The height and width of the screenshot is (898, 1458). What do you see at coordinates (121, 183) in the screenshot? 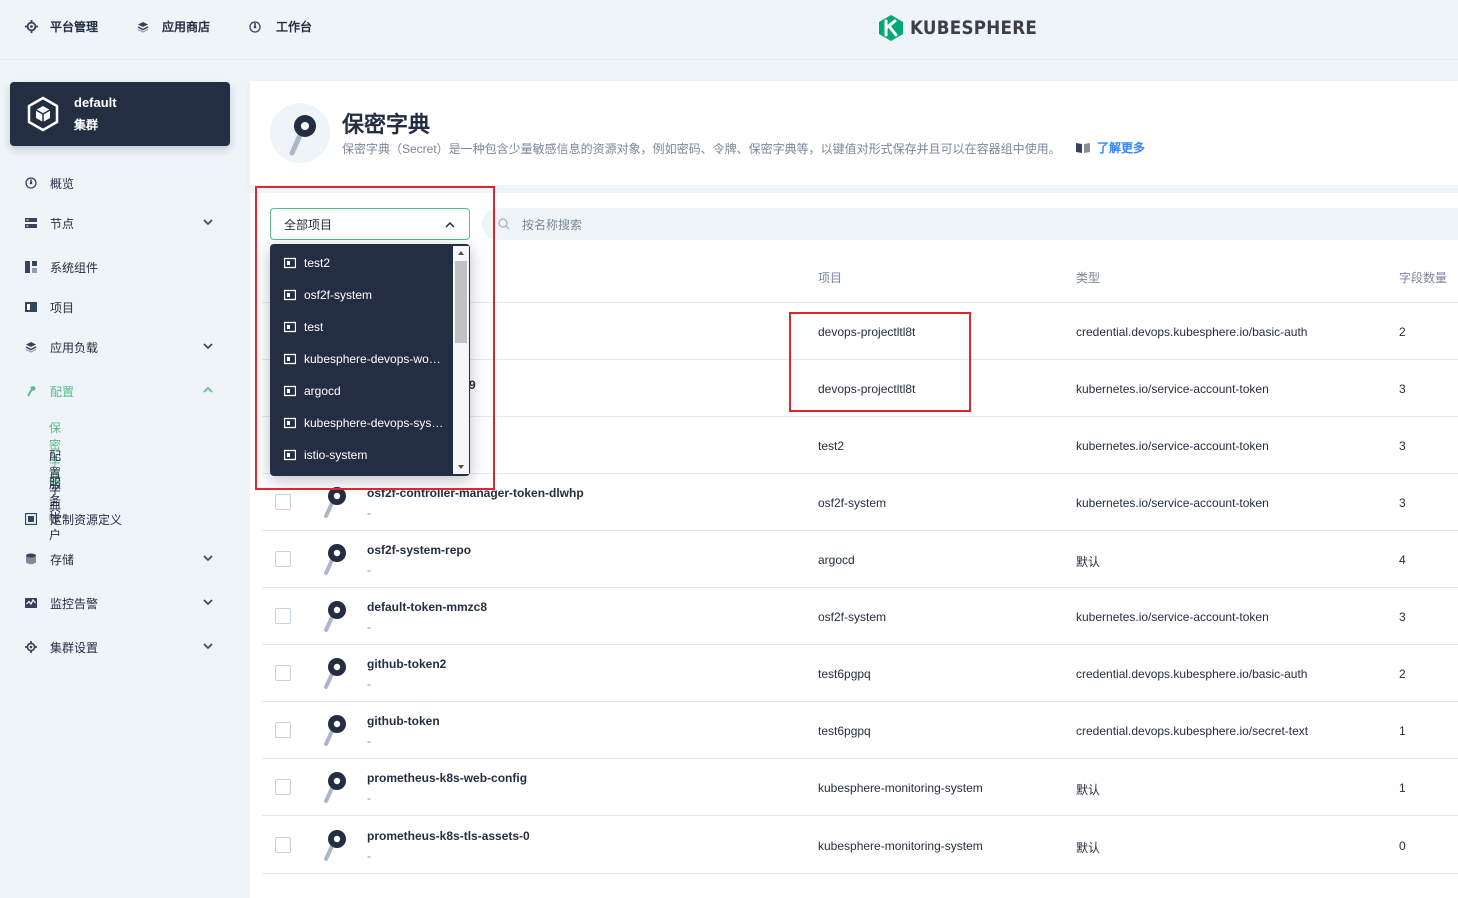
I see `sidebar-item-overview: 概览` at bounding box center [121, 183].